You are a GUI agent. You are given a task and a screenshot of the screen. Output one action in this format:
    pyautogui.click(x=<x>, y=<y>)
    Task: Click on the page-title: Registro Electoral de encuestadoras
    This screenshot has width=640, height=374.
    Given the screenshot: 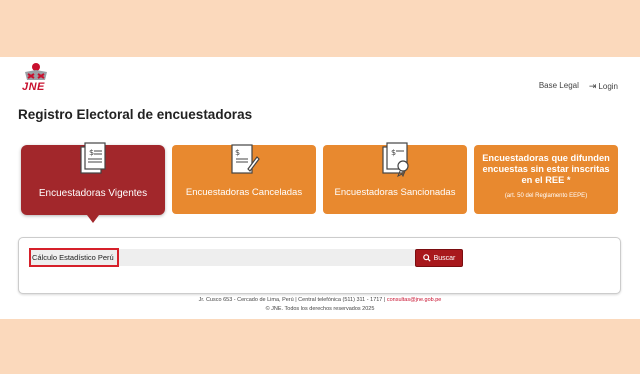 What is the action you would take?
    pyautogui.click(x=135, y=114)
    